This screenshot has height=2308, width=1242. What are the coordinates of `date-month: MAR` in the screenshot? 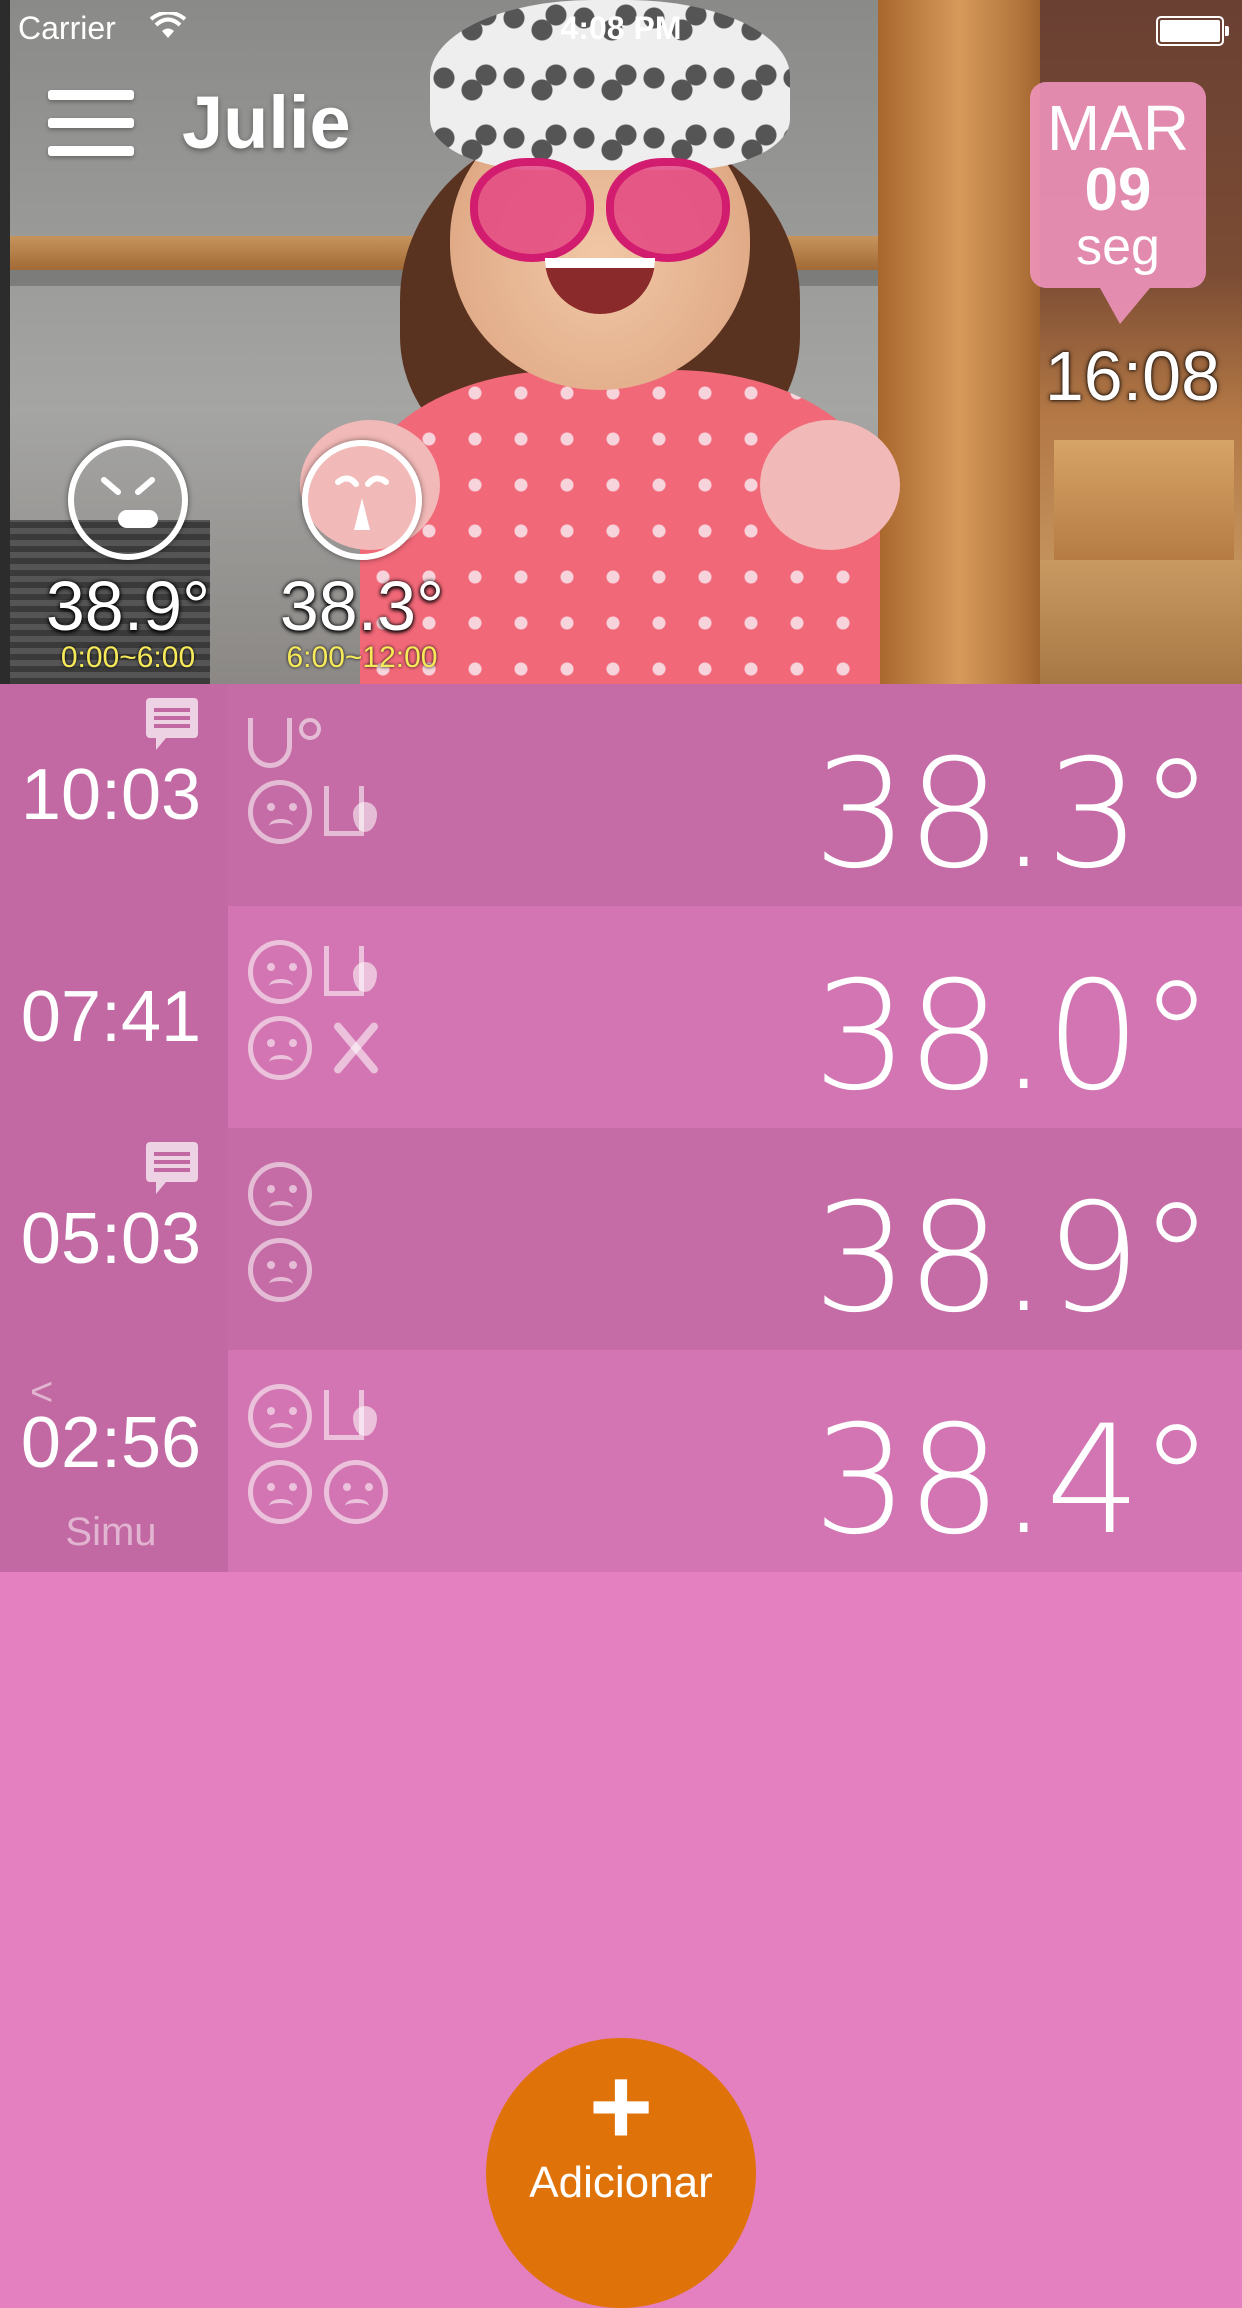 It's located at (1118, 128).